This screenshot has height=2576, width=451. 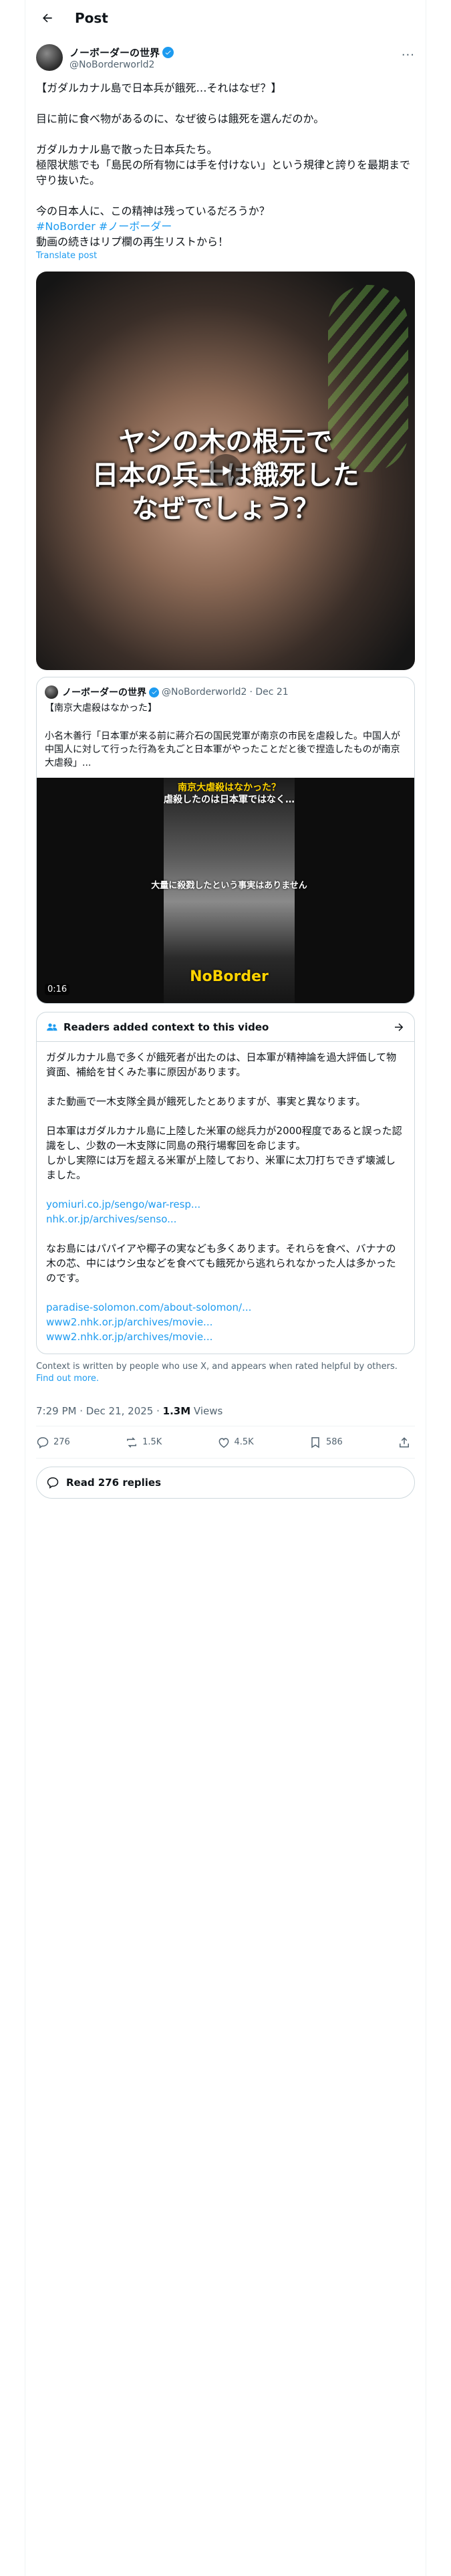 I want to click on video-player: ヤシの木の根元で 日本の兵士は餓死した なぜでしょう？, so click(x=225, y=471).